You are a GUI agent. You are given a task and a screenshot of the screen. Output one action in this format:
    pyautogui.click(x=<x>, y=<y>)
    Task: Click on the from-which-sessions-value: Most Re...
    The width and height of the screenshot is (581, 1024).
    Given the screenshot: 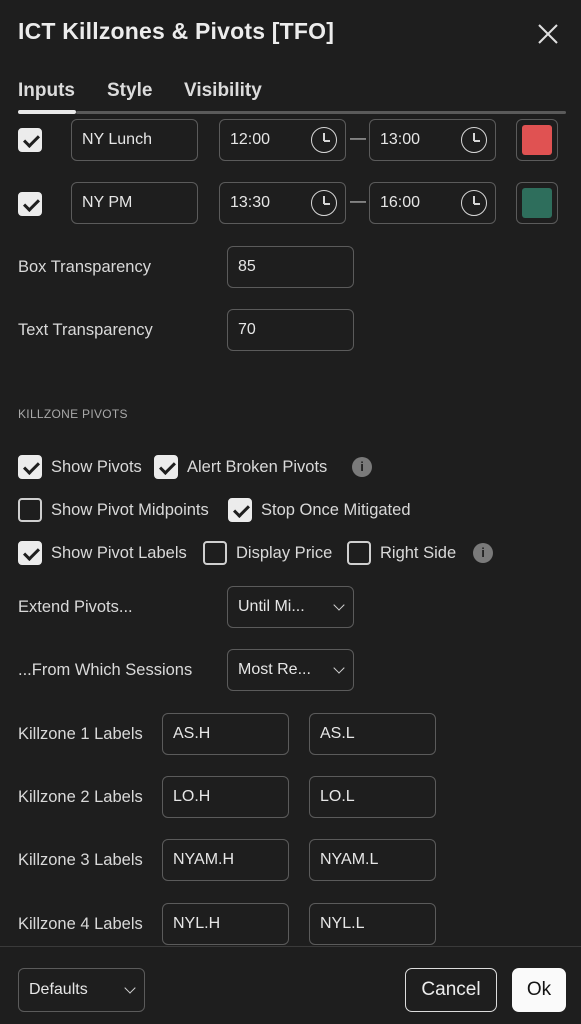 What is the action you would take?
    pyautogui.click(x=274, y=669)
    